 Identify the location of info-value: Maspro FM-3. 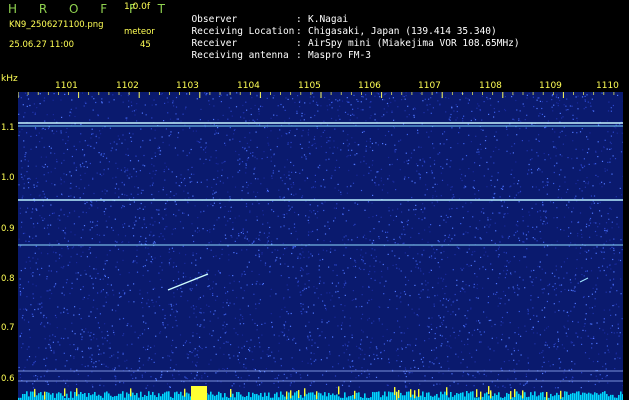
(339, 55).